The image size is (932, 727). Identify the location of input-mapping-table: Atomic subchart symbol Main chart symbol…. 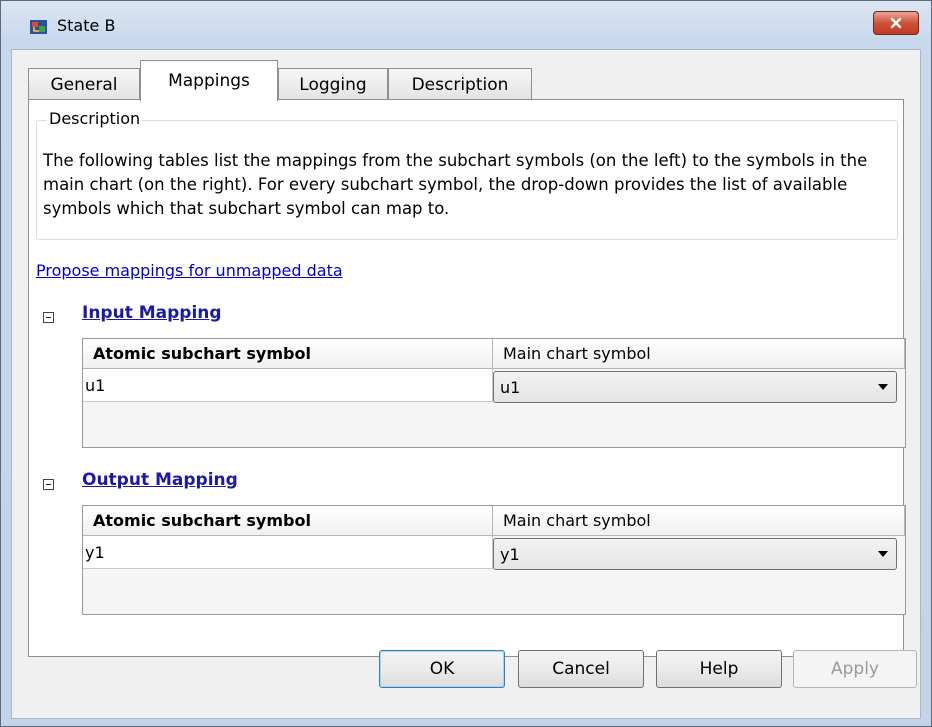
(494, 393).